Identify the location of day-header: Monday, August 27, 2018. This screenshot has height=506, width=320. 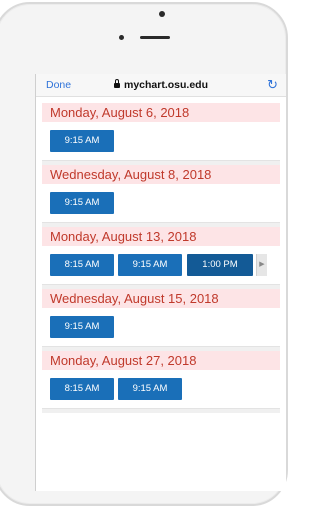
(161, 360).